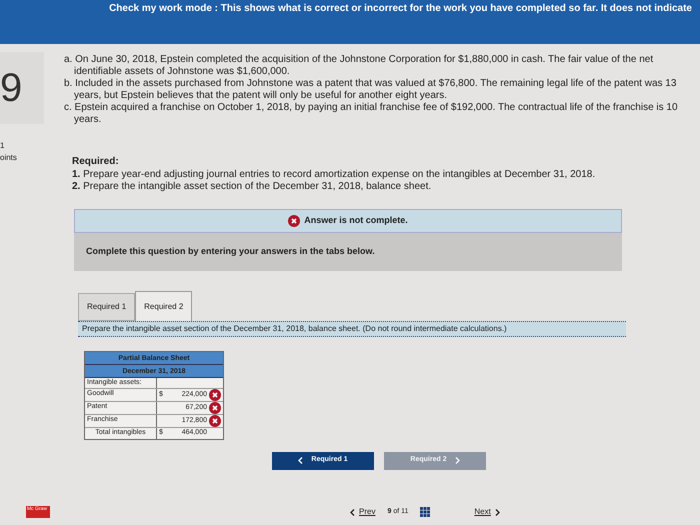 The image size is (700, 525). What do you see at coordinates (371, 114) in the screenshot?
I see `fact-text: c. Epstein acquired a franchise on October 1, 2018, by paying an initial franchise fee of $192,000. The contractual life of the franchise is 10 years.` at bounding box center [371, 114].